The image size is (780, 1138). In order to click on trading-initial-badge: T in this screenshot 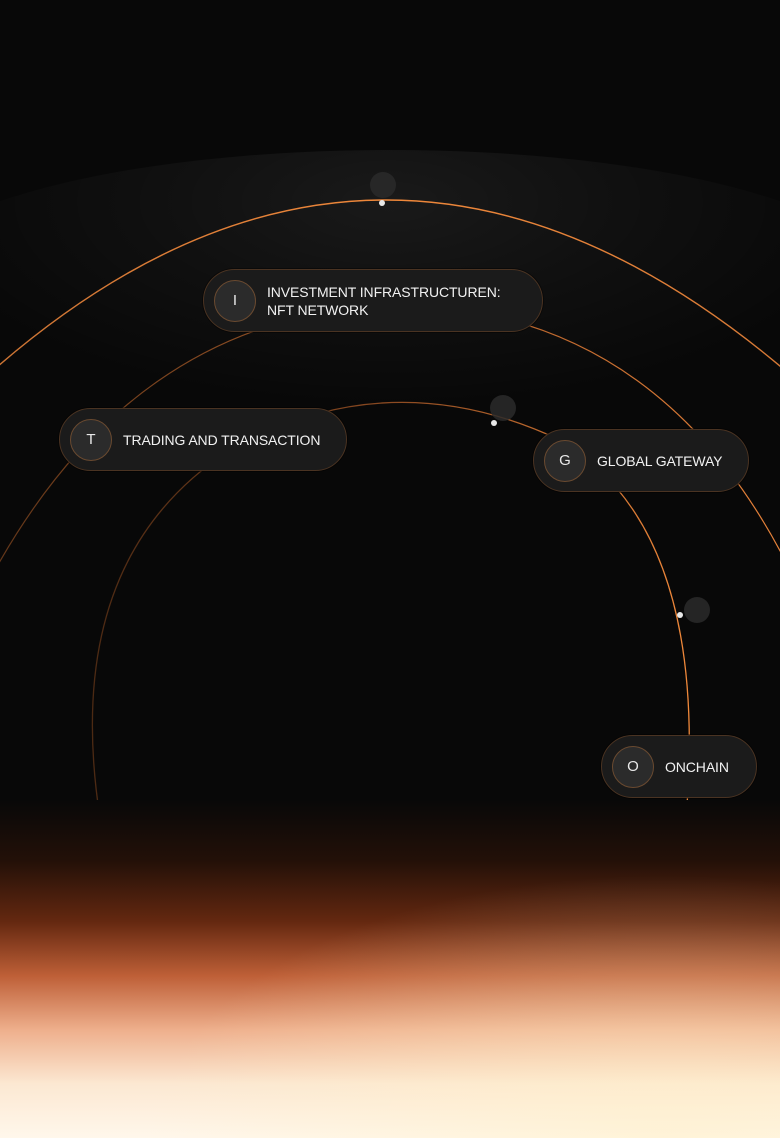, I will do `click(91, 439)`.